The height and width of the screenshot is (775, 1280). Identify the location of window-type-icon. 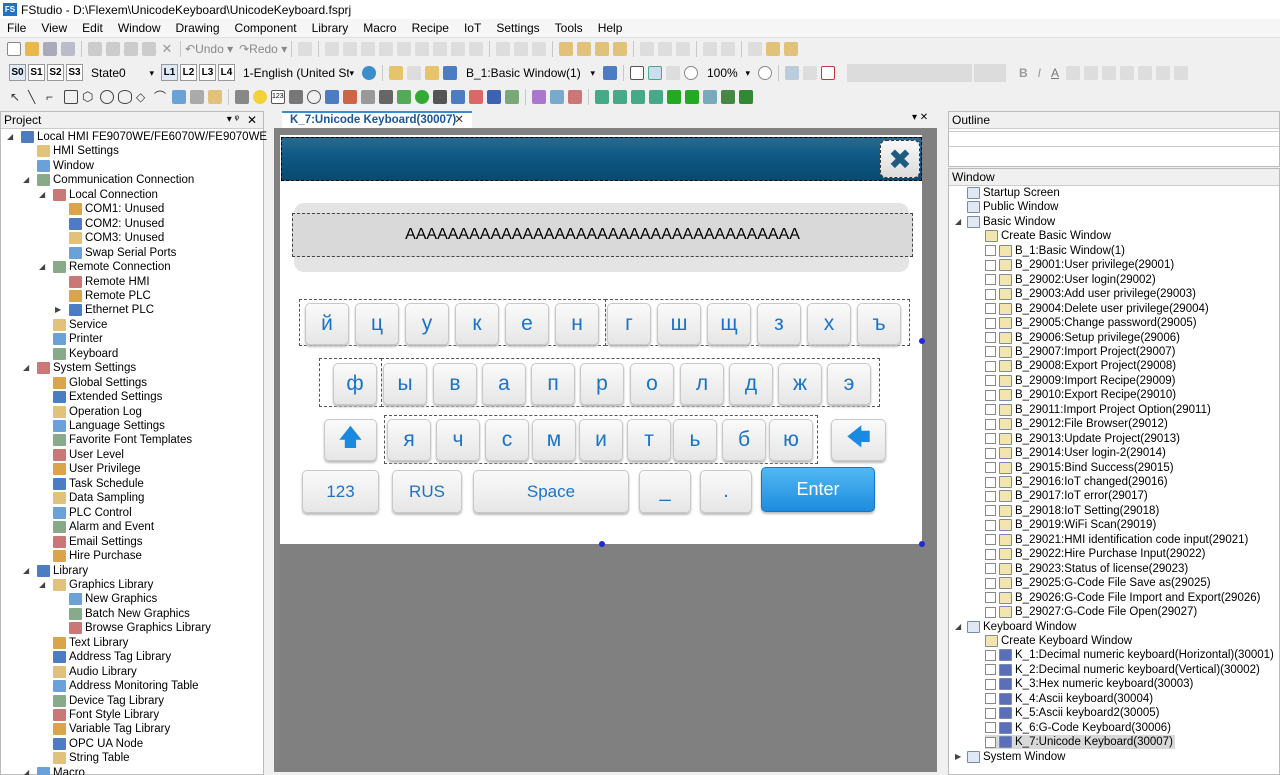
(450, 72).